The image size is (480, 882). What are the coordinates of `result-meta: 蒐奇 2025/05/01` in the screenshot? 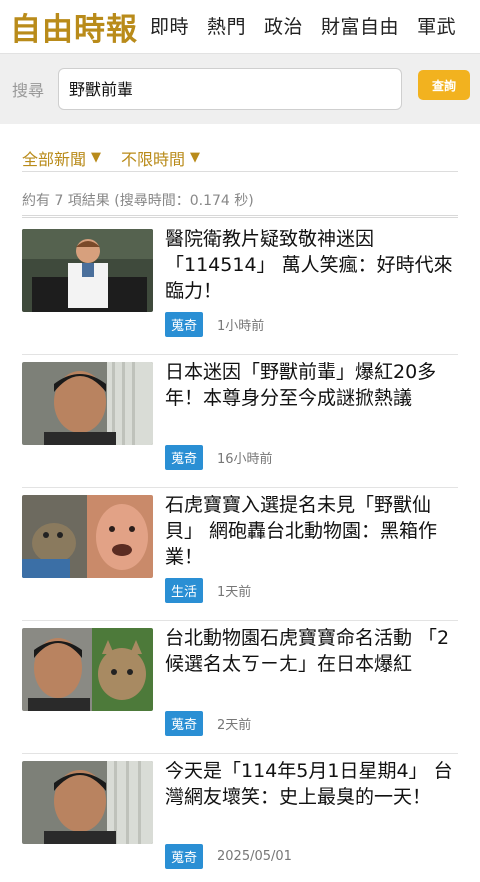 It's located at (228, 856).